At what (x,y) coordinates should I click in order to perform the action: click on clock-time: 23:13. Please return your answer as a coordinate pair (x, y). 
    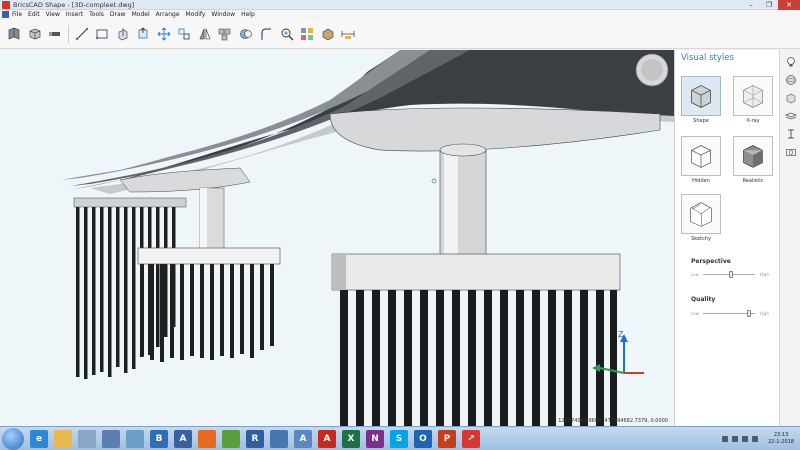
    Looking at the image, I should click on (781, 435).